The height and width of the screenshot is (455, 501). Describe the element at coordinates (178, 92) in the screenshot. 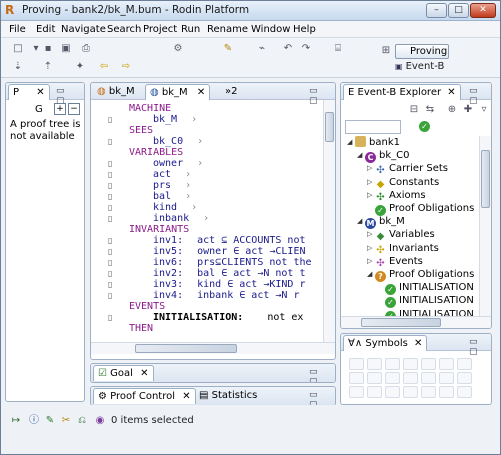

I see `tab-bk-m-2: ◍ bk_M ✕` at that location.